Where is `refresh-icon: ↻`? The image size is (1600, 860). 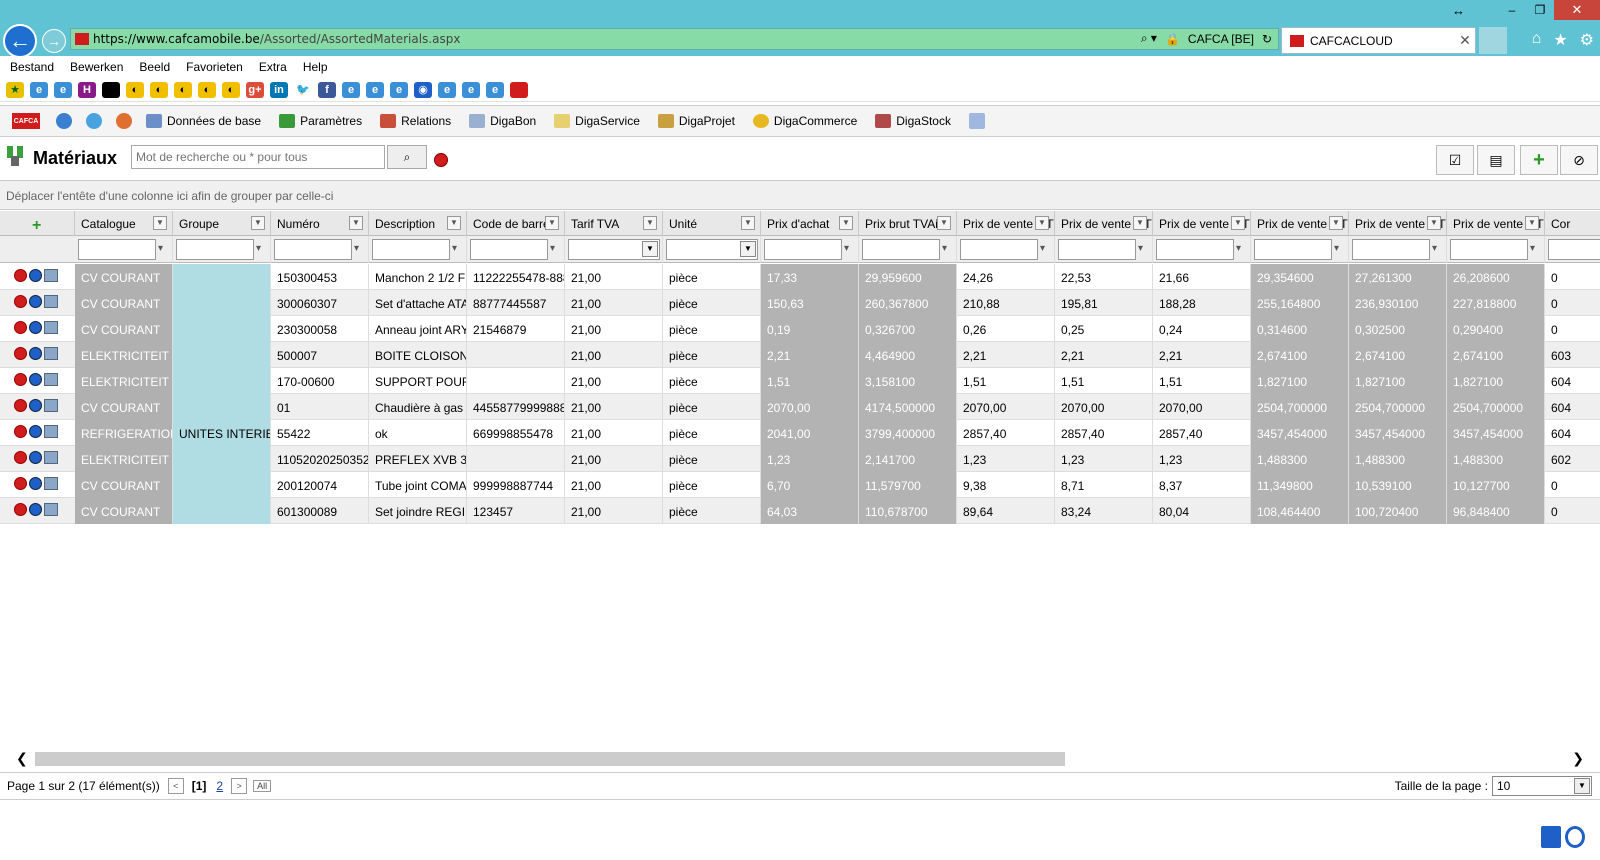
refresh-icon: ↻ is located at coordinates (1267, 39).